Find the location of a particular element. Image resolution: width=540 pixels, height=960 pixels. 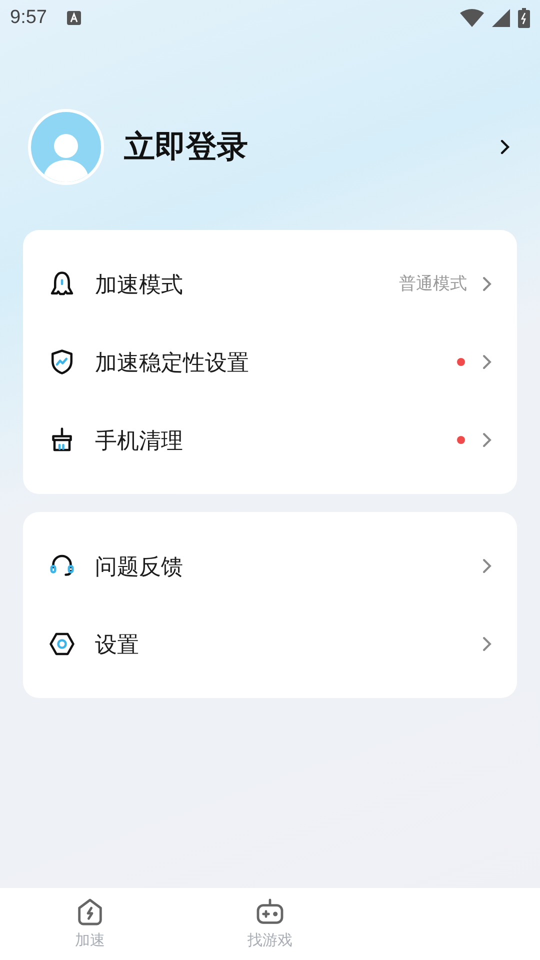

menu-label: 问题反馈 is located at coordinates (139, 566).